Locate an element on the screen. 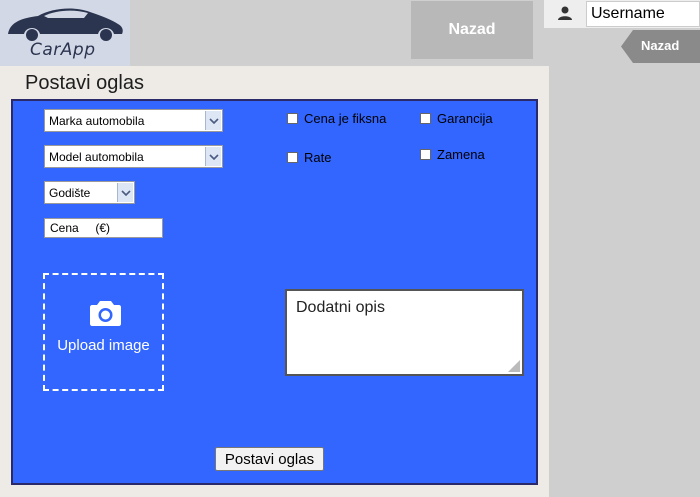 This screenshot has width=700, height=497. fixed-price-label: Cena je fiksna is located at coordinates (345, 118).